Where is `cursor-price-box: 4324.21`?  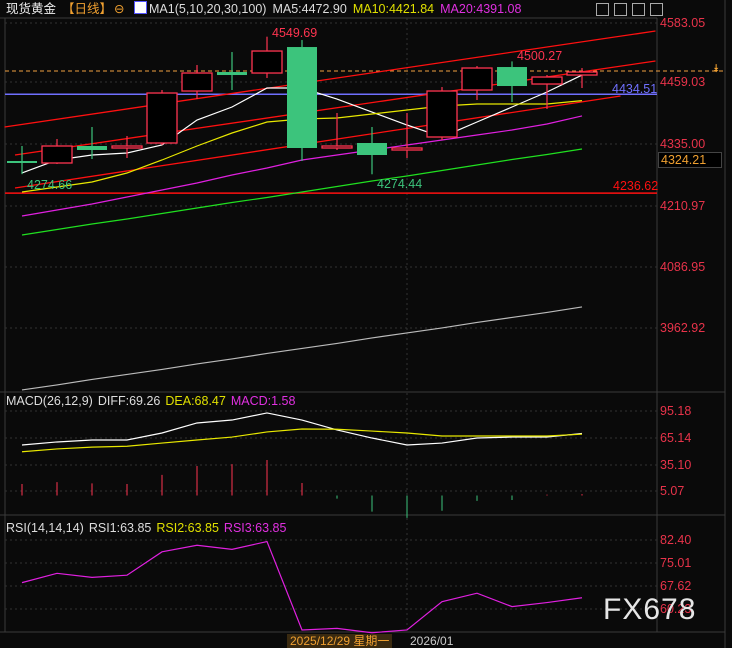
cursor-price-box: 4324.21 is located at coordinates (690, 160).